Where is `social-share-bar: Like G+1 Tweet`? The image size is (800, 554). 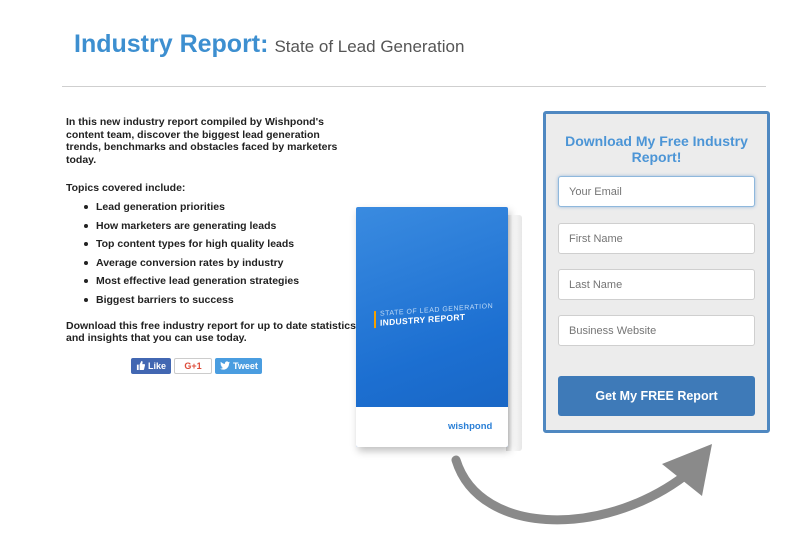 social-share-bar: Like G+1 Tweet is located at coordinates (196, 366).